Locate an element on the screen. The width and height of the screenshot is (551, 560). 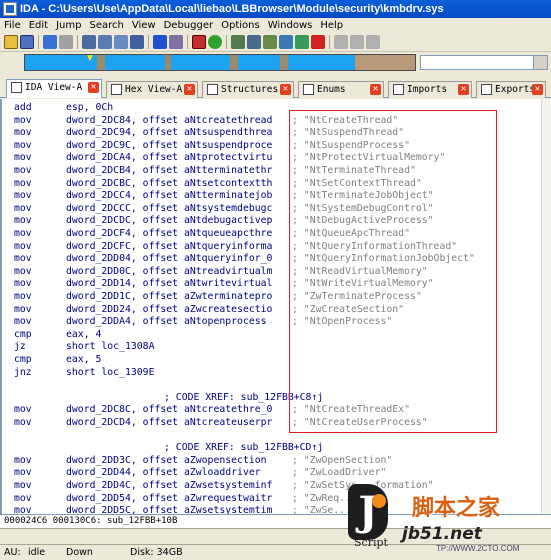
operands: dword_2DDA4, offset aNtopenprocess is located at coordinates (166, 322).